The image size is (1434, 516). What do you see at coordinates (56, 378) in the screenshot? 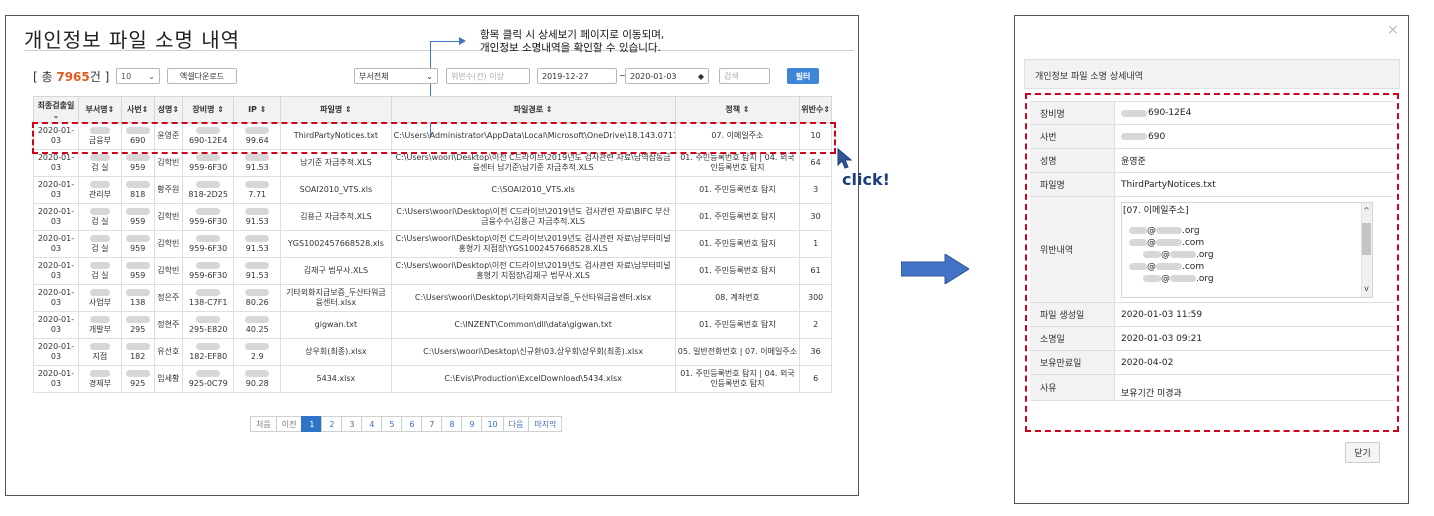
I see `cell-text: 2020-01-03` at bounding box center [56, 378].